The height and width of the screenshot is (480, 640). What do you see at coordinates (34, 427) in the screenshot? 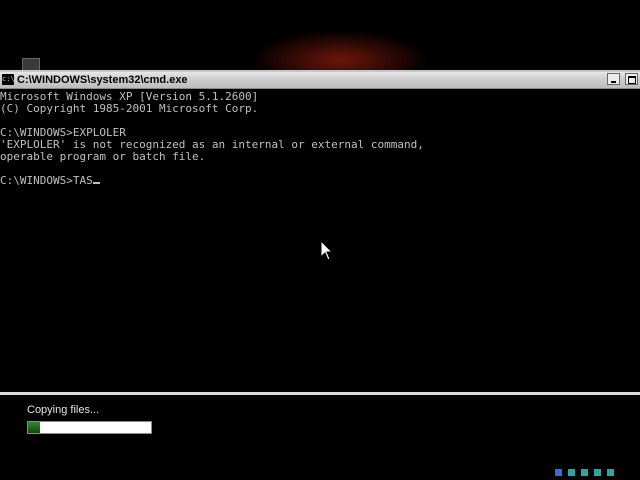
I see `progress-fill` at bounding box center [34, 427].